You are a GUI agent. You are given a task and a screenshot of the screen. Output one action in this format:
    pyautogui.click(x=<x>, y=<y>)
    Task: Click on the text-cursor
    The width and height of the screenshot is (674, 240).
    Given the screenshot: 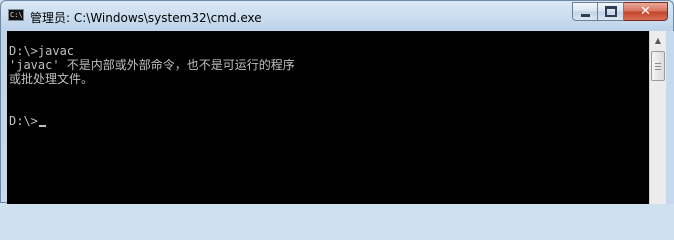 What is the action you would take?
    pyautogui.click(x=42, y=126)
    